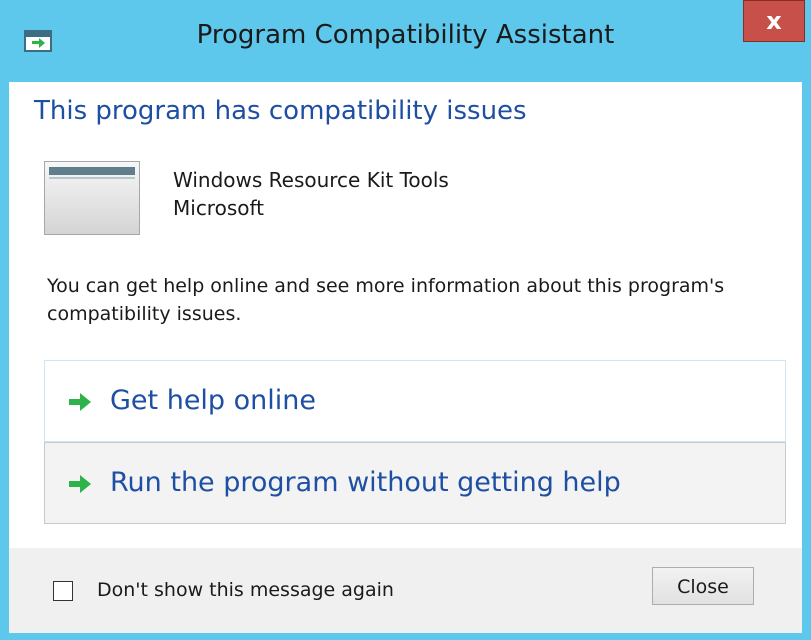 The image size is (811, 640). I want to click on dont-show-again-checkbox, so click(63, 591).